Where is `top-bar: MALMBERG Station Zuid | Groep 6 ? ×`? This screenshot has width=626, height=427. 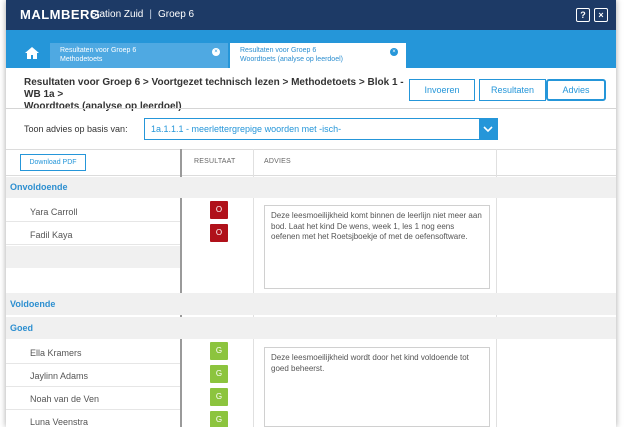 top-bar: MALMBERG Station Zuid | Groep 6 ? × is located at coordinates (311, 15).